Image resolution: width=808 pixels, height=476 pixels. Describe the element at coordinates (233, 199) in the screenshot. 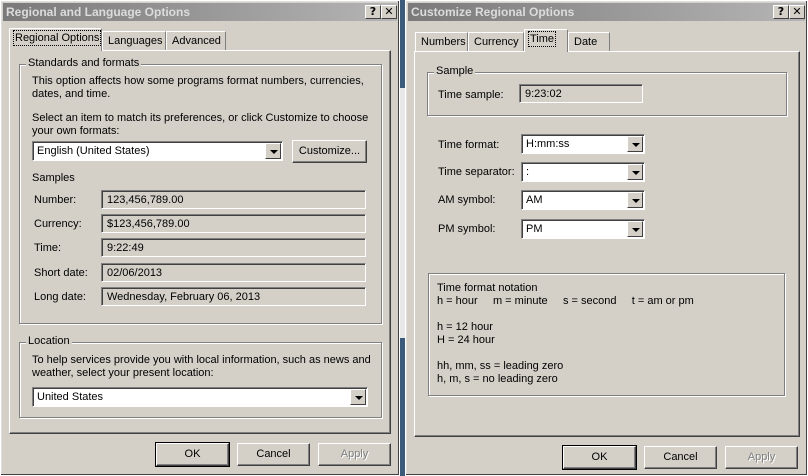

I see `sample-number-value: 123,456,789.00` at that location.